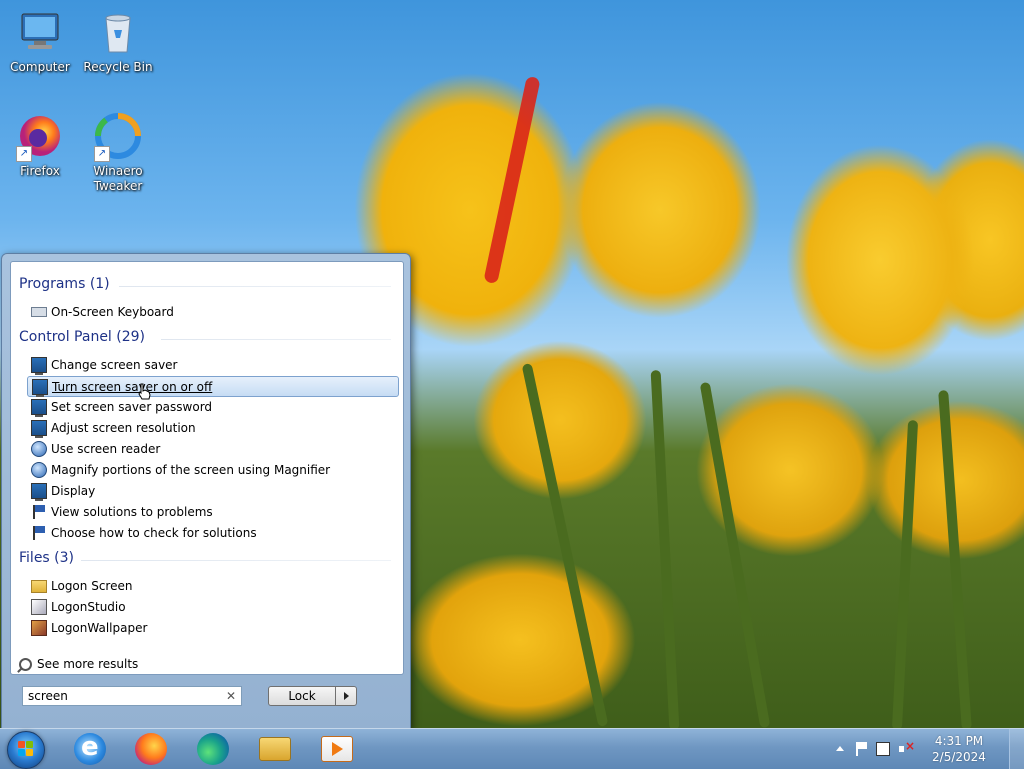  What do you see at coordinates (39, 628) in the screenshot?
I see `image-icon` at bounding box center [39, 628].